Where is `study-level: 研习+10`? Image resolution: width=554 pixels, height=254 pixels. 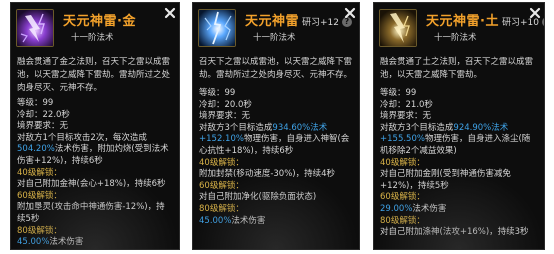
study-level: 研习+10 is located at coordinates (520, 23).